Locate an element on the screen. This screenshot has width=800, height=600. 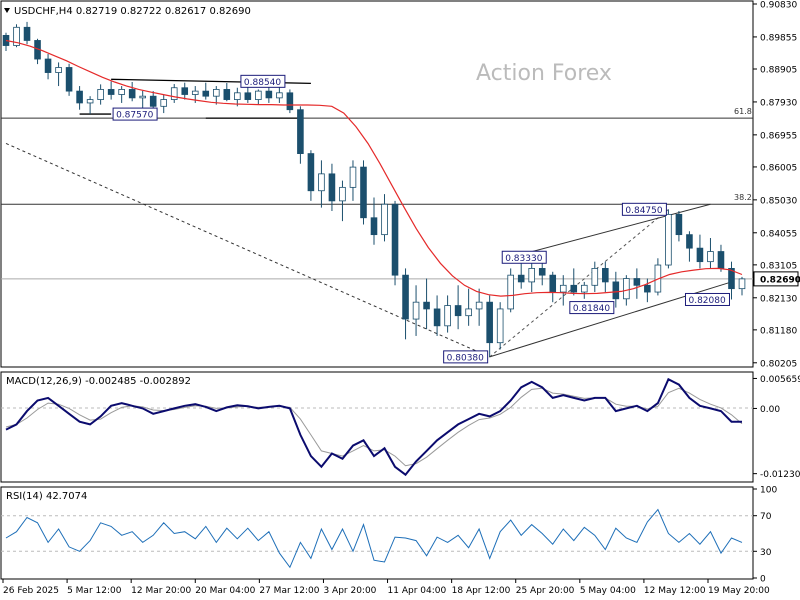
rsi-y-tick-label: 70 is located at coordinates (766, 517).